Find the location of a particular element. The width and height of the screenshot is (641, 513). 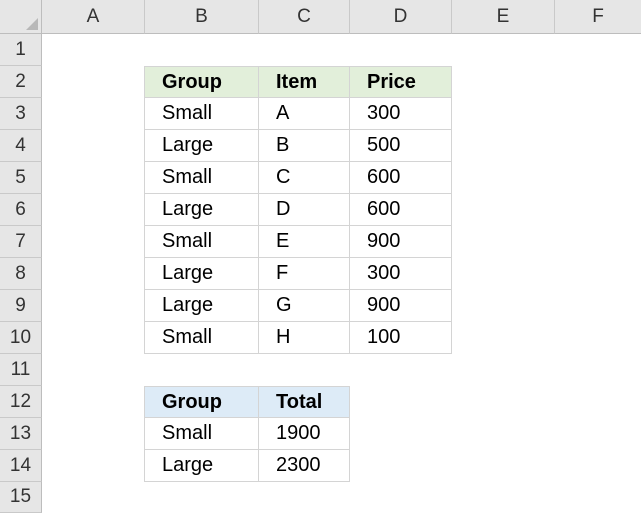

row-header-6: 6 is located at coordinates (21, 210).